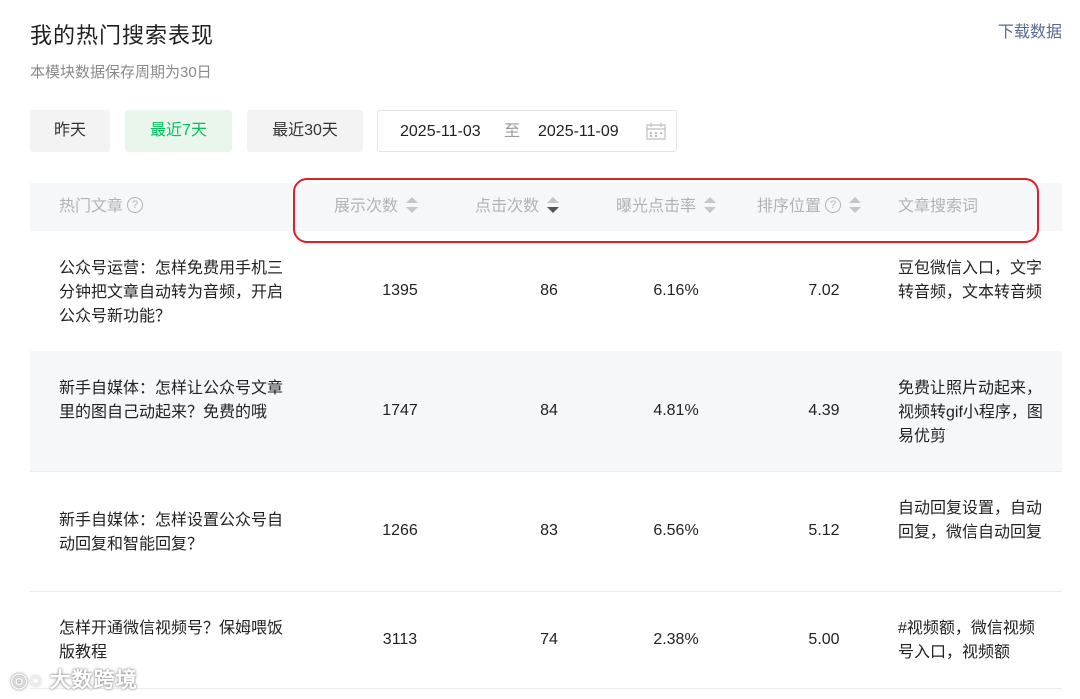  What do you see at coordinates (400, 290) in the screenshot?
I see `impressions-value: 1395` at bounding box center [400, 290].